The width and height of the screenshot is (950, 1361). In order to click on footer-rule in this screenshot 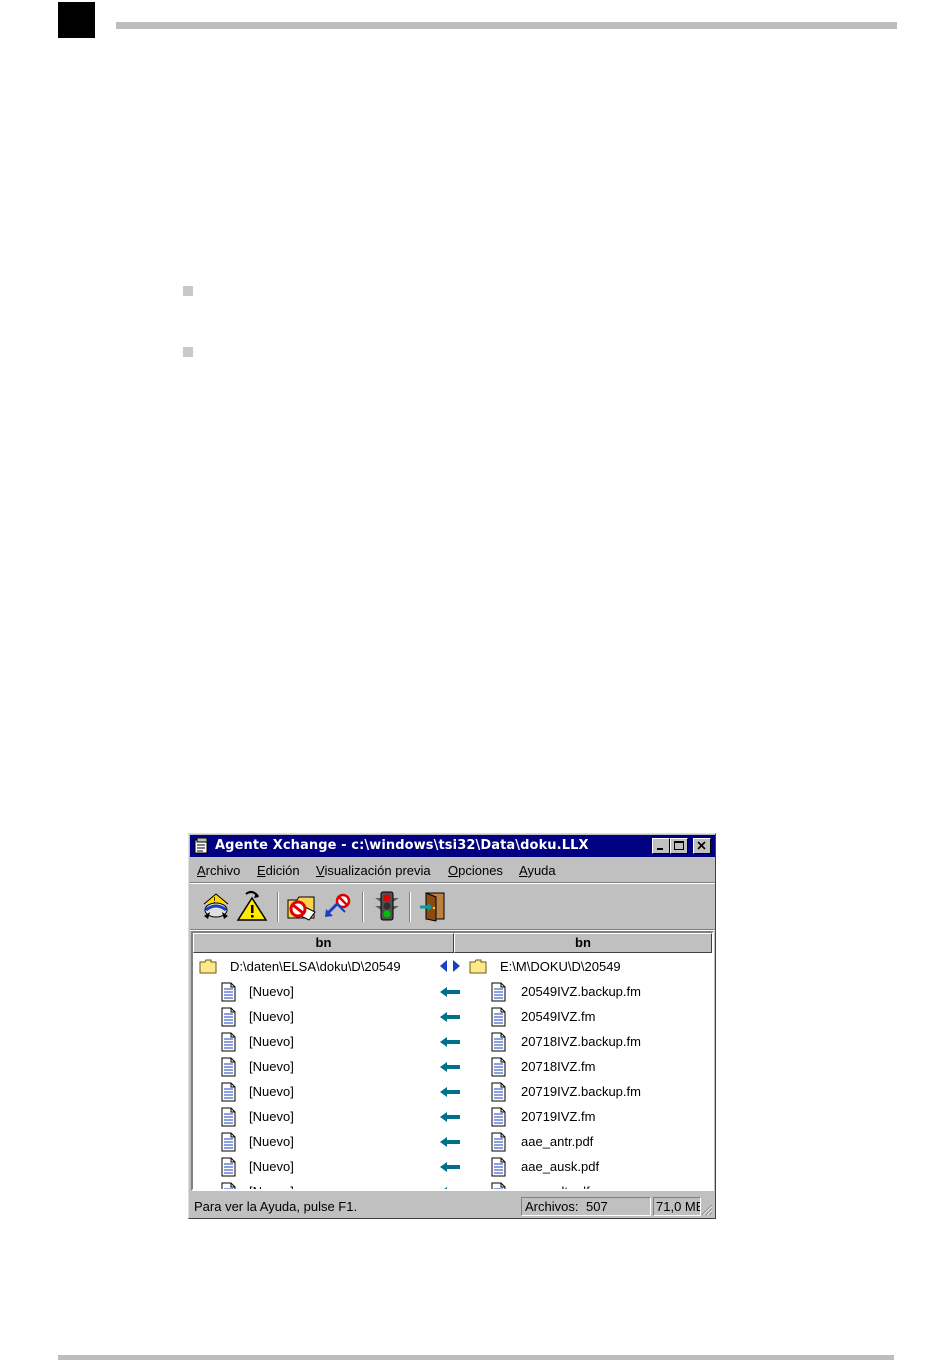, I will do `click(476, 1357)`.